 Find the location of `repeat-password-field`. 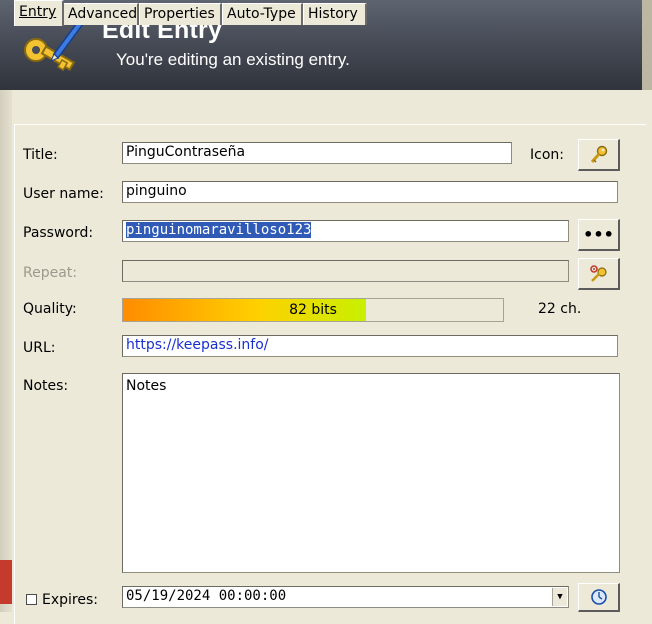

repeat-password-field is located at coordinates (345, 271).